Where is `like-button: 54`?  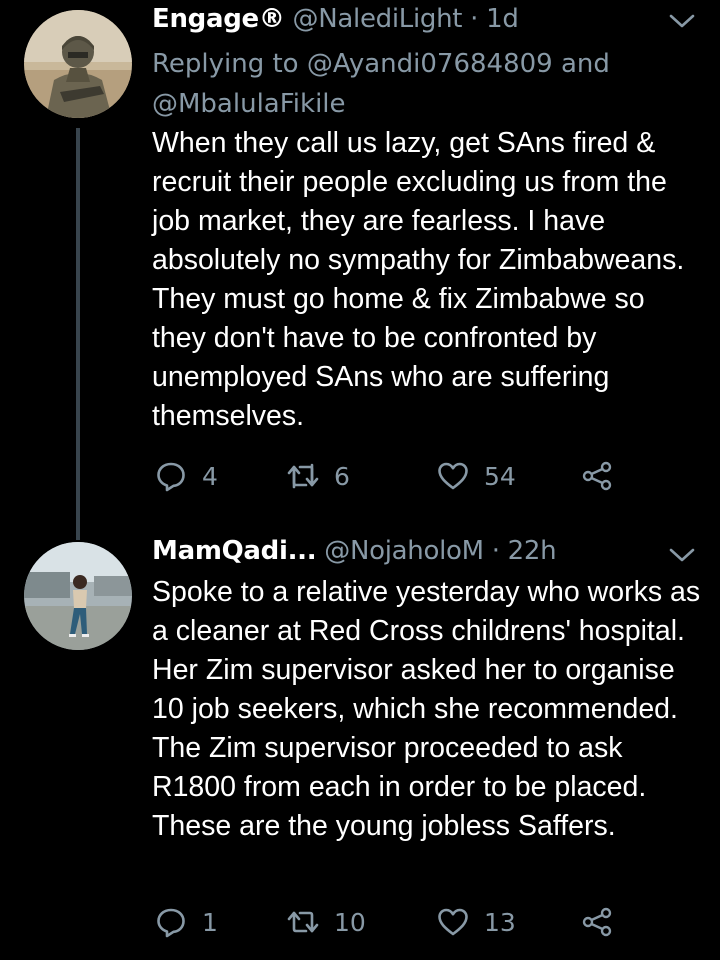
like-button: 54 is located at coordinates (476, 476).